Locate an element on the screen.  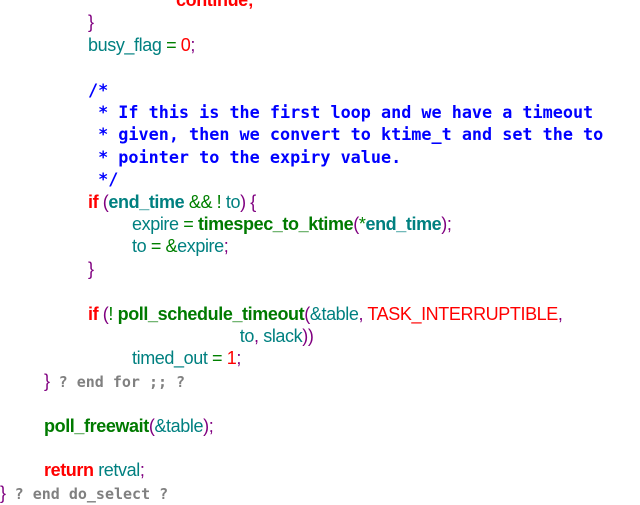
code-line: } ? end for ;; ? is located at coordinates (114, 381).